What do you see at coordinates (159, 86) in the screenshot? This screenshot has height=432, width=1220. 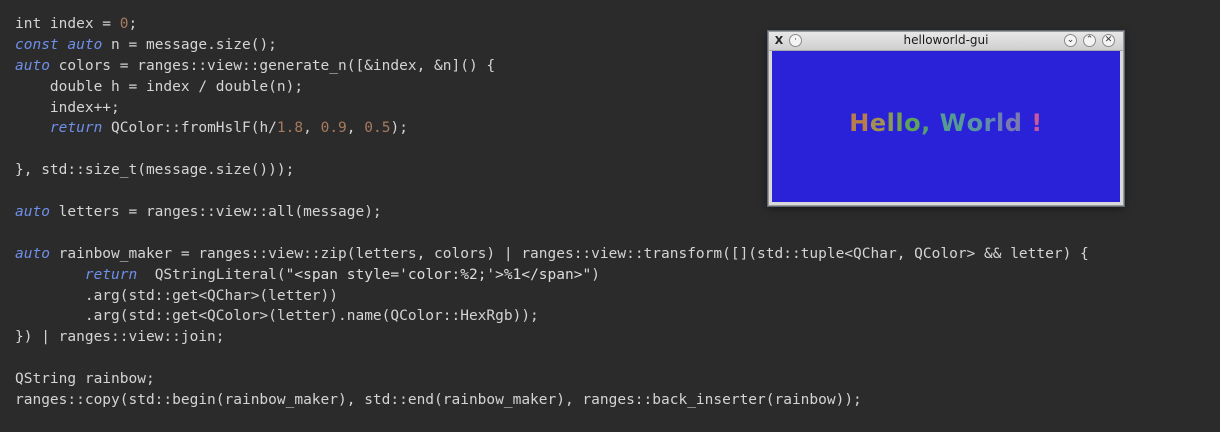 I see `code-token-plain: double h = index / double(n);` at bounding box center [159, 86].